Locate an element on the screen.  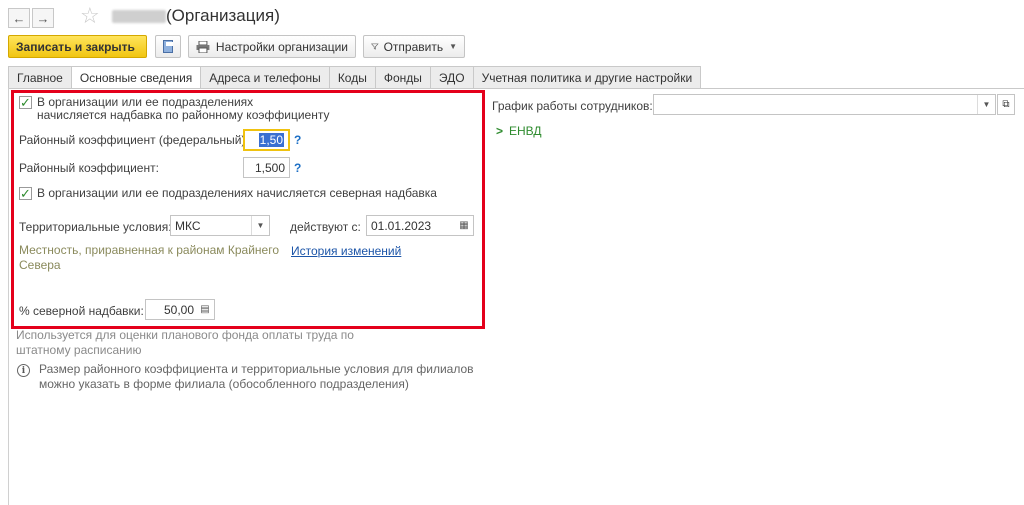
favorite-star-icon: ☆ is located at coordinates (90, 16).